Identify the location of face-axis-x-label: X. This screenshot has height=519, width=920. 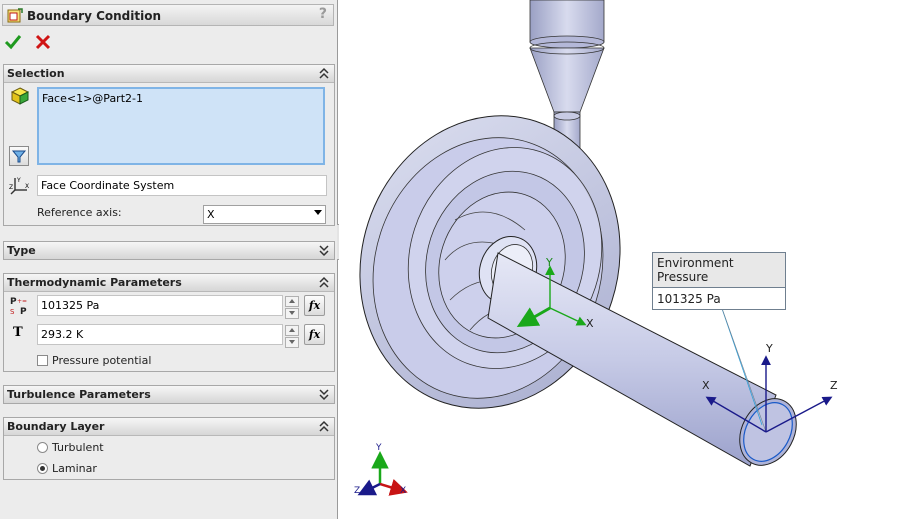
(706, 385).